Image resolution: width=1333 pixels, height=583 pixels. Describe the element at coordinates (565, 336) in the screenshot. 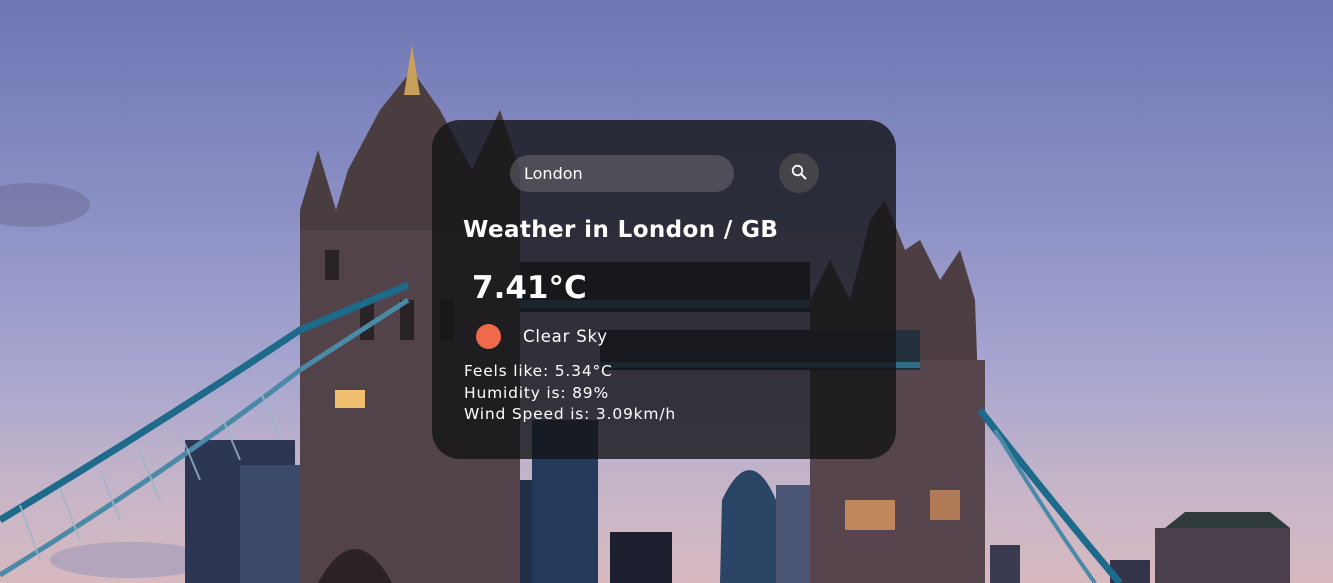

I see `weather-description: Clear Sky` at that location.